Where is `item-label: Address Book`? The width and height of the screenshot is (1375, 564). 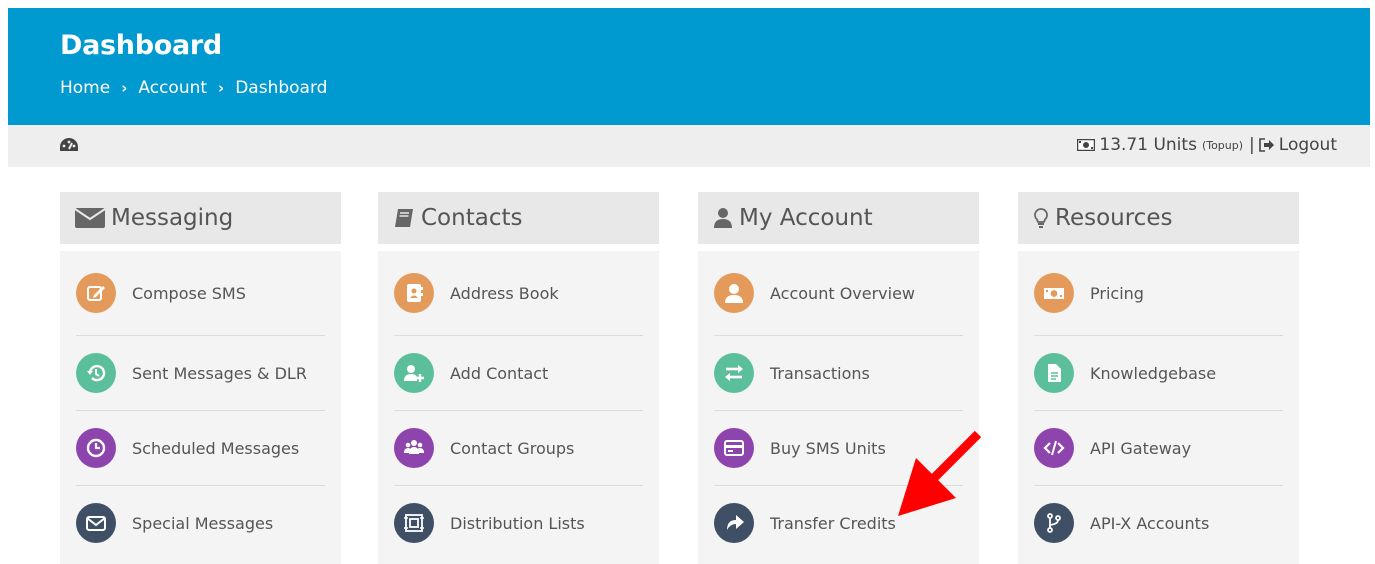
item-label: Address Book is located at coordinates (504, 293).